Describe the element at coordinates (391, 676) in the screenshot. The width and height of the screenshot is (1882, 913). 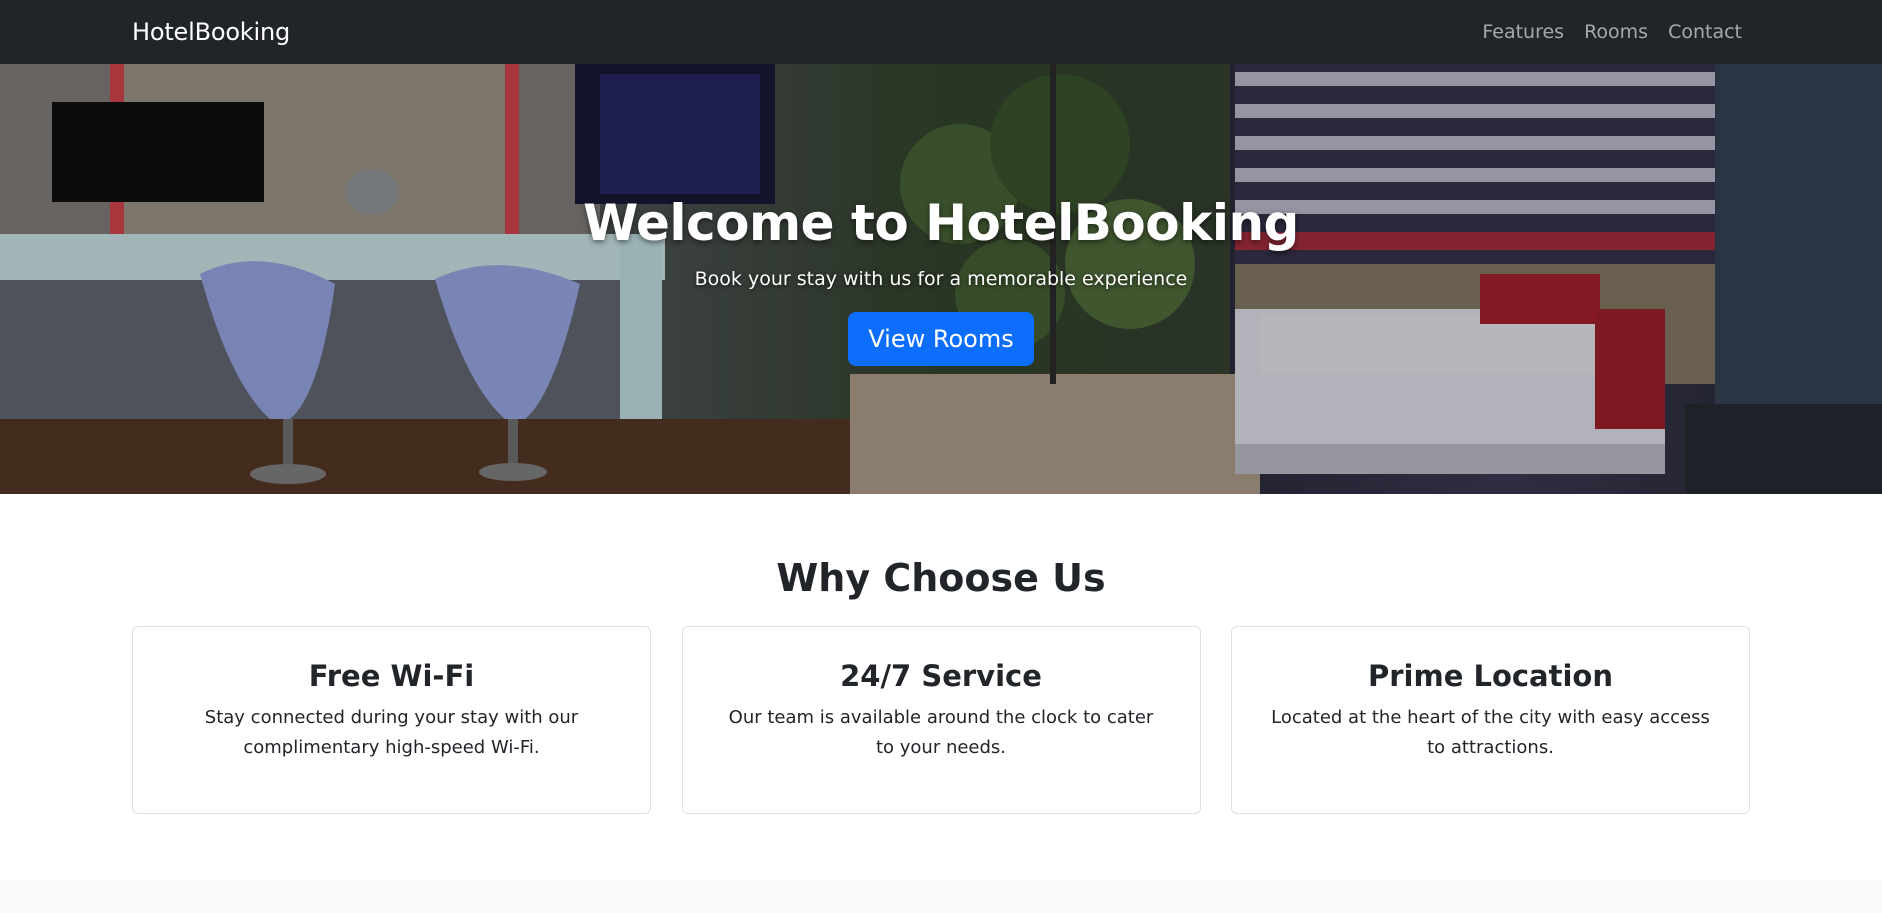
I see `feature-card-title: Free Wi-Fi` at that location.